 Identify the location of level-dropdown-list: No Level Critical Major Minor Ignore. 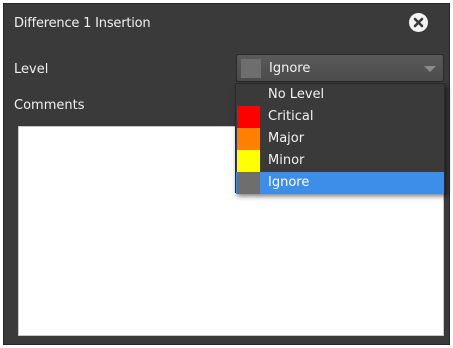
(340, 138).